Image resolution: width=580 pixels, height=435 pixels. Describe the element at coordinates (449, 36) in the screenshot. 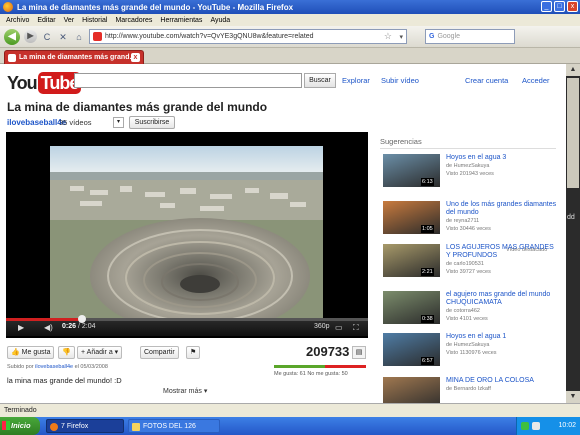

I see `browser-search-placeholder: Google` at that location.